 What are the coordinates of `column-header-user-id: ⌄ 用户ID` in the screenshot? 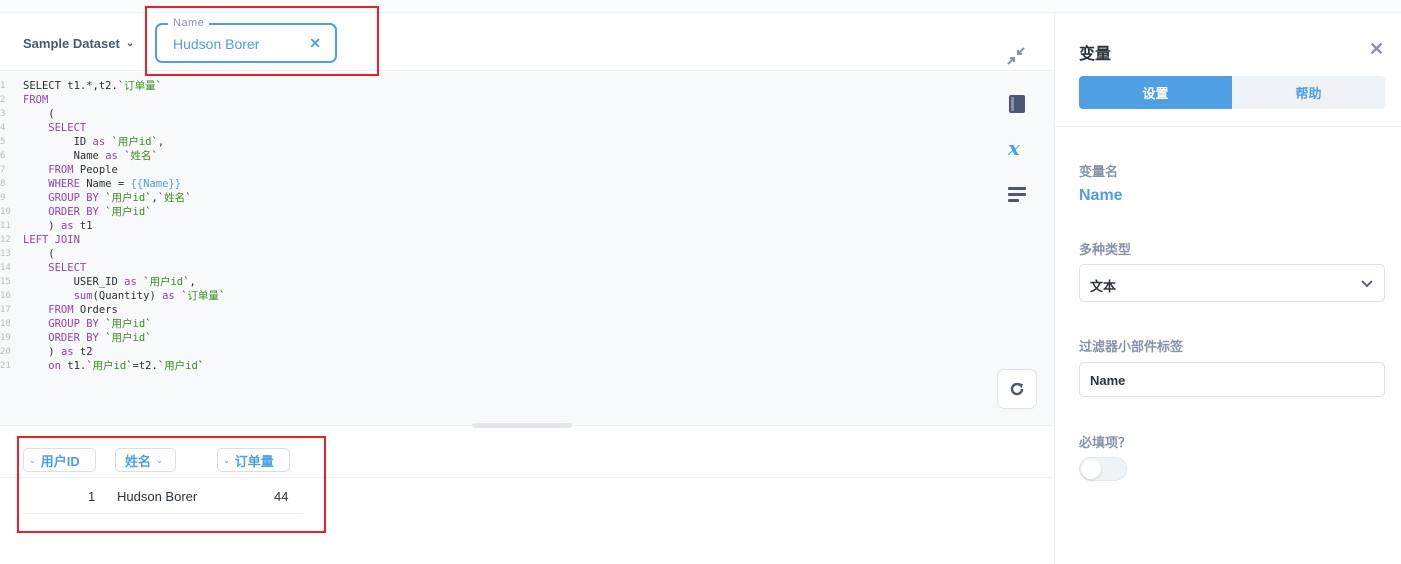 It's located at (59, 460).